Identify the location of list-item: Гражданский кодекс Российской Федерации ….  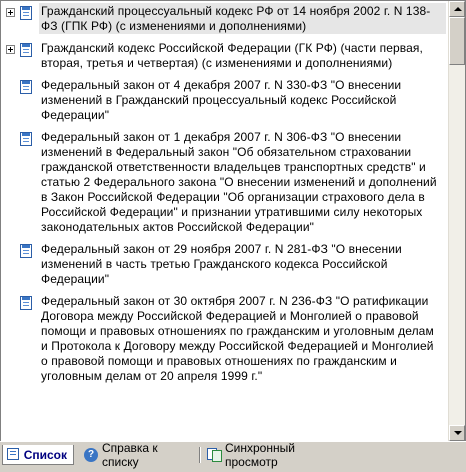
(224, 56).